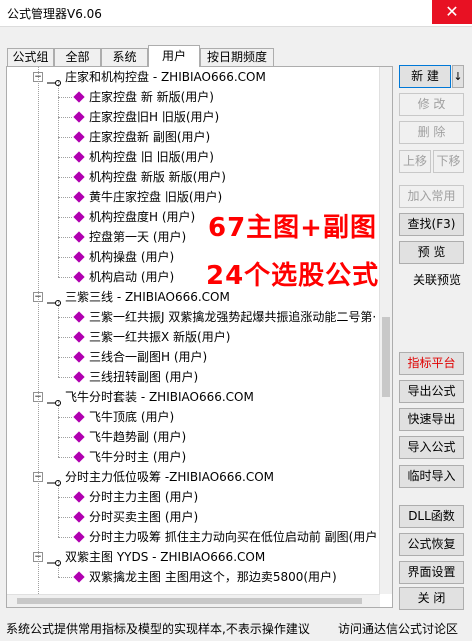 This screenshot has width=472, height=641. I want to click on preview-button: 预 览, so click(431, 252).